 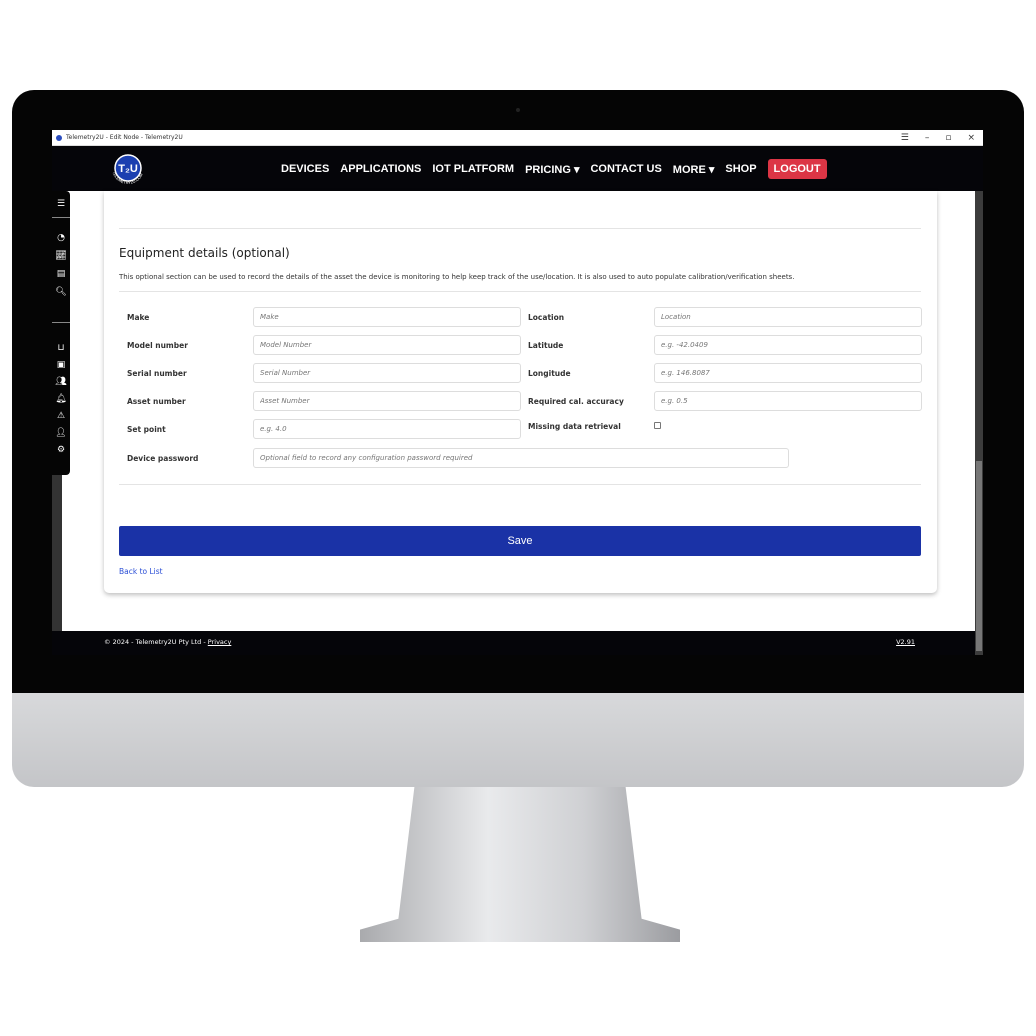 I want to click on bell-icon: 🔔︎, so click(x=61, y=399).